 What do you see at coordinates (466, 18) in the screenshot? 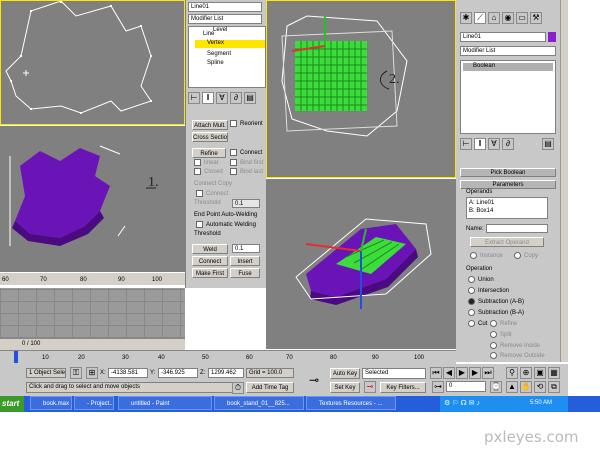
I see `create-tab-icon: ✱` at bounding box center [466, 18].